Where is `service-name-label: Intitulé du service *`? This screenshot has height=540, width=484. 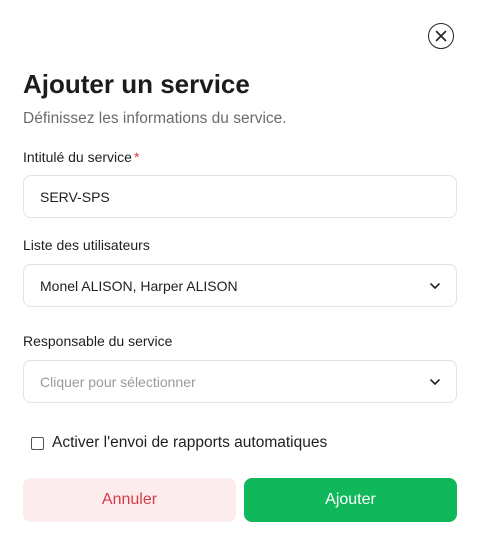
service-name-label: Intitulé du service * is located at coordinates (81, 157).